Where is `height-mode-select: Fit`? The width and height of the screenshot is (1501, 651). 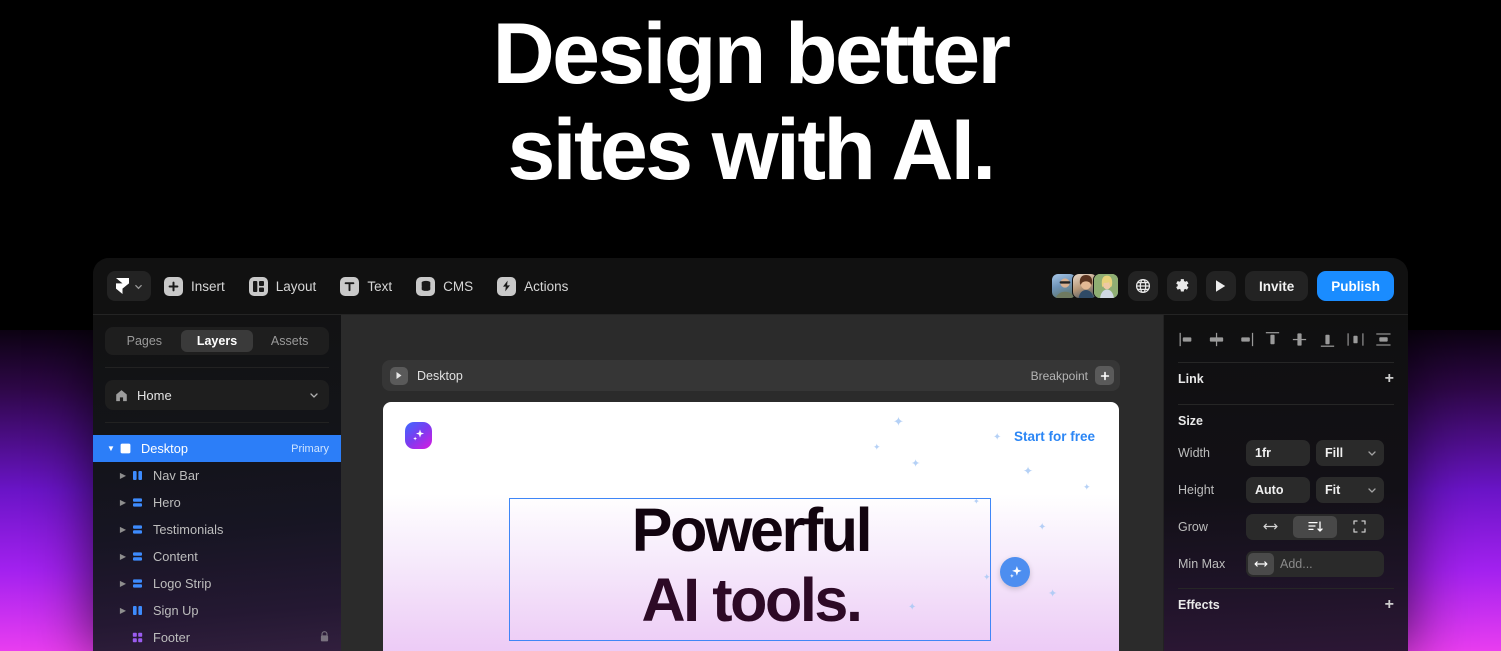
height-mode-select: Fit is located at coordinates (1350, 489).